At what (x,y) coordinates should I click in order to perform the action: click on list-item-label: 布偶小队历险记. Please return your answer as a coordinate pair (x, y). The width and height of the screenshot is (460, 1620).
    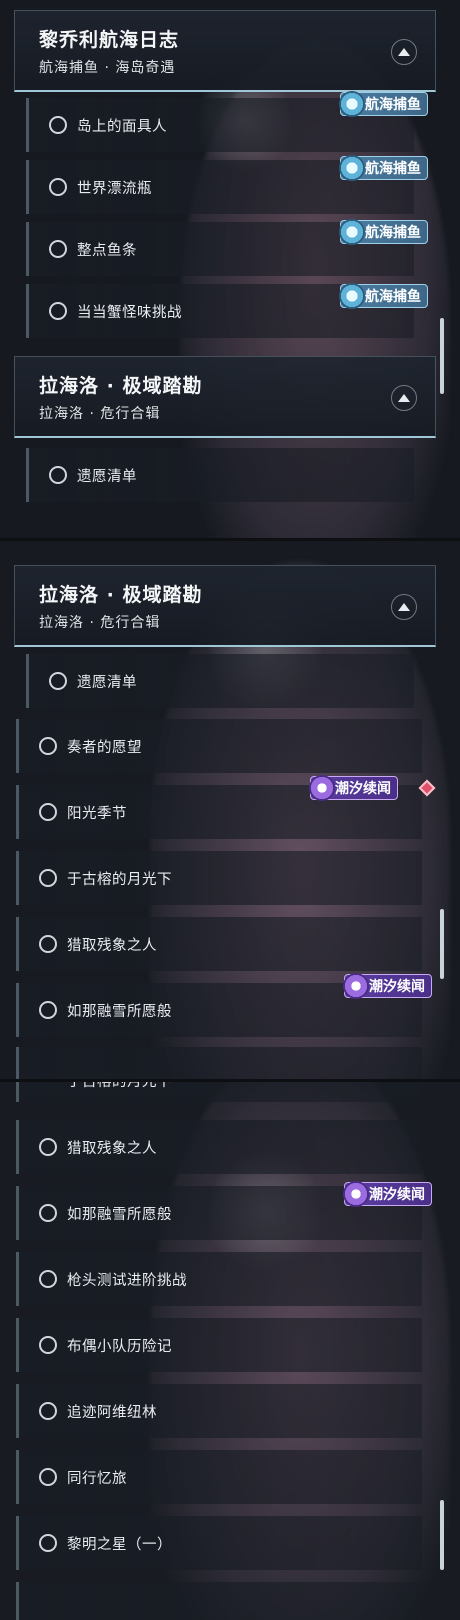
    Looking at the image, I should click on (119, 1347).